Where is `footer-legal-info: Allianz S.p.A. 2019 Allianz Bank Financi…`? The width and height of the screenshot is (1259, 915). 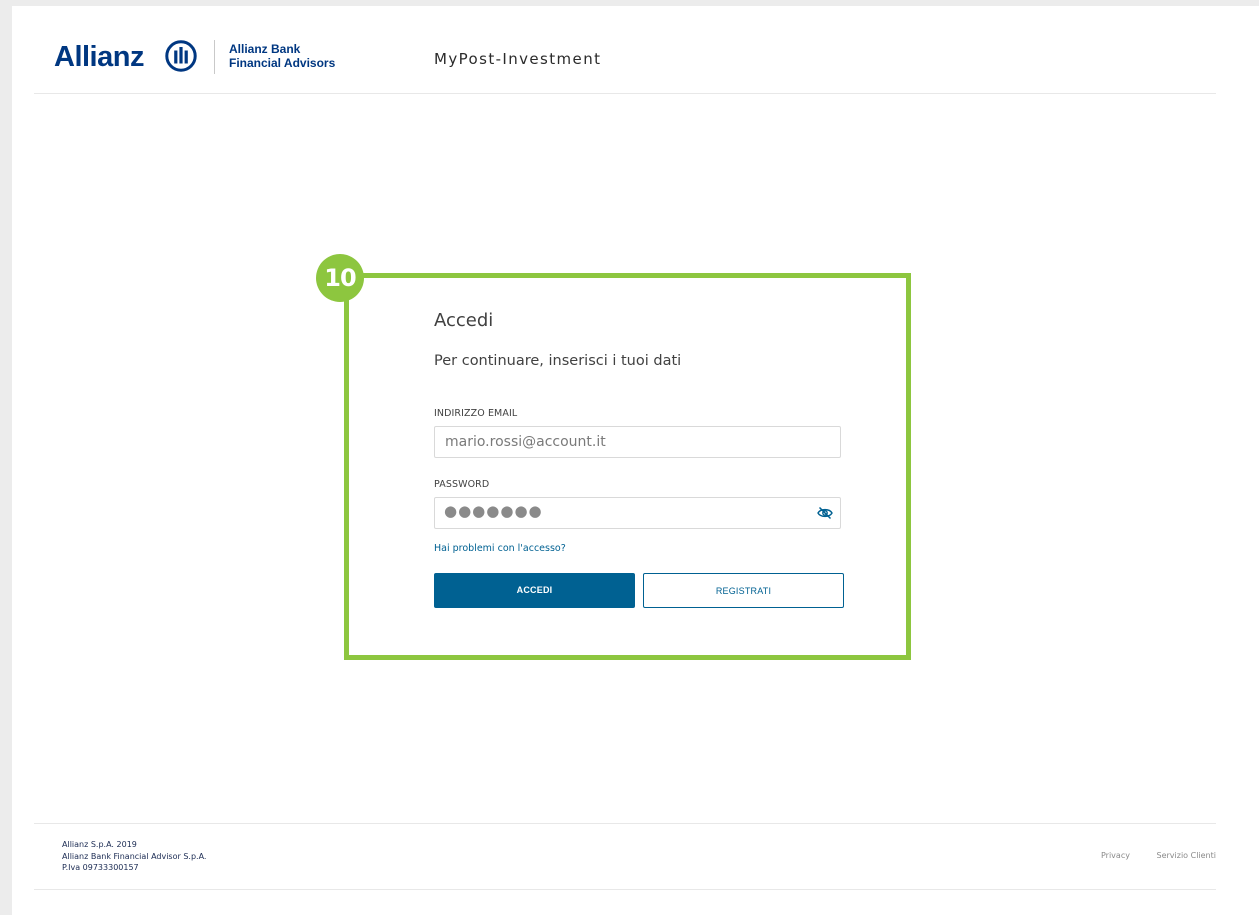 footer-legal-info: Allianz S.p.A. 2019 Allianz Bank Financi… is located at coordinates (134, 856).